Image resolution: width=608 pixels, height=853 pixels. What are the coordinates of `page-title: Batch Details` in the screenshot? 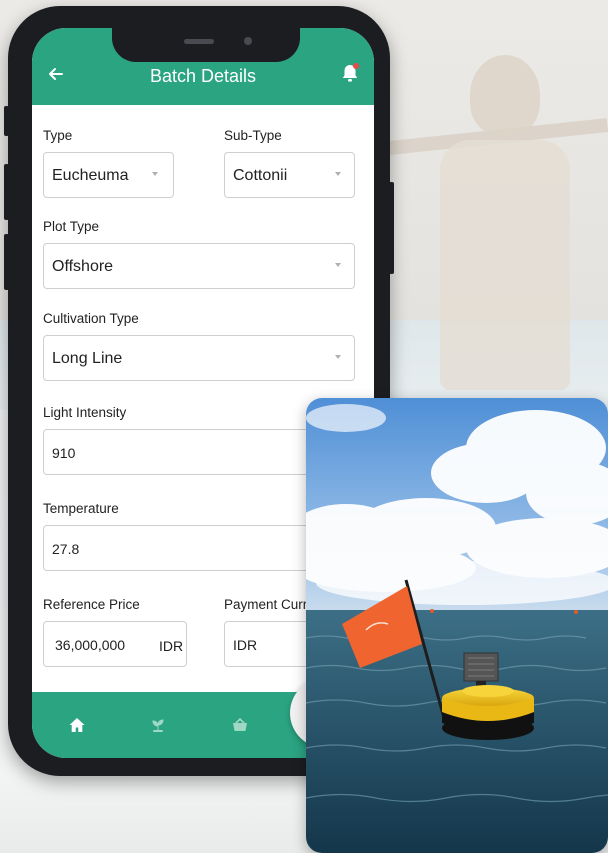 It's located at (203, 76).